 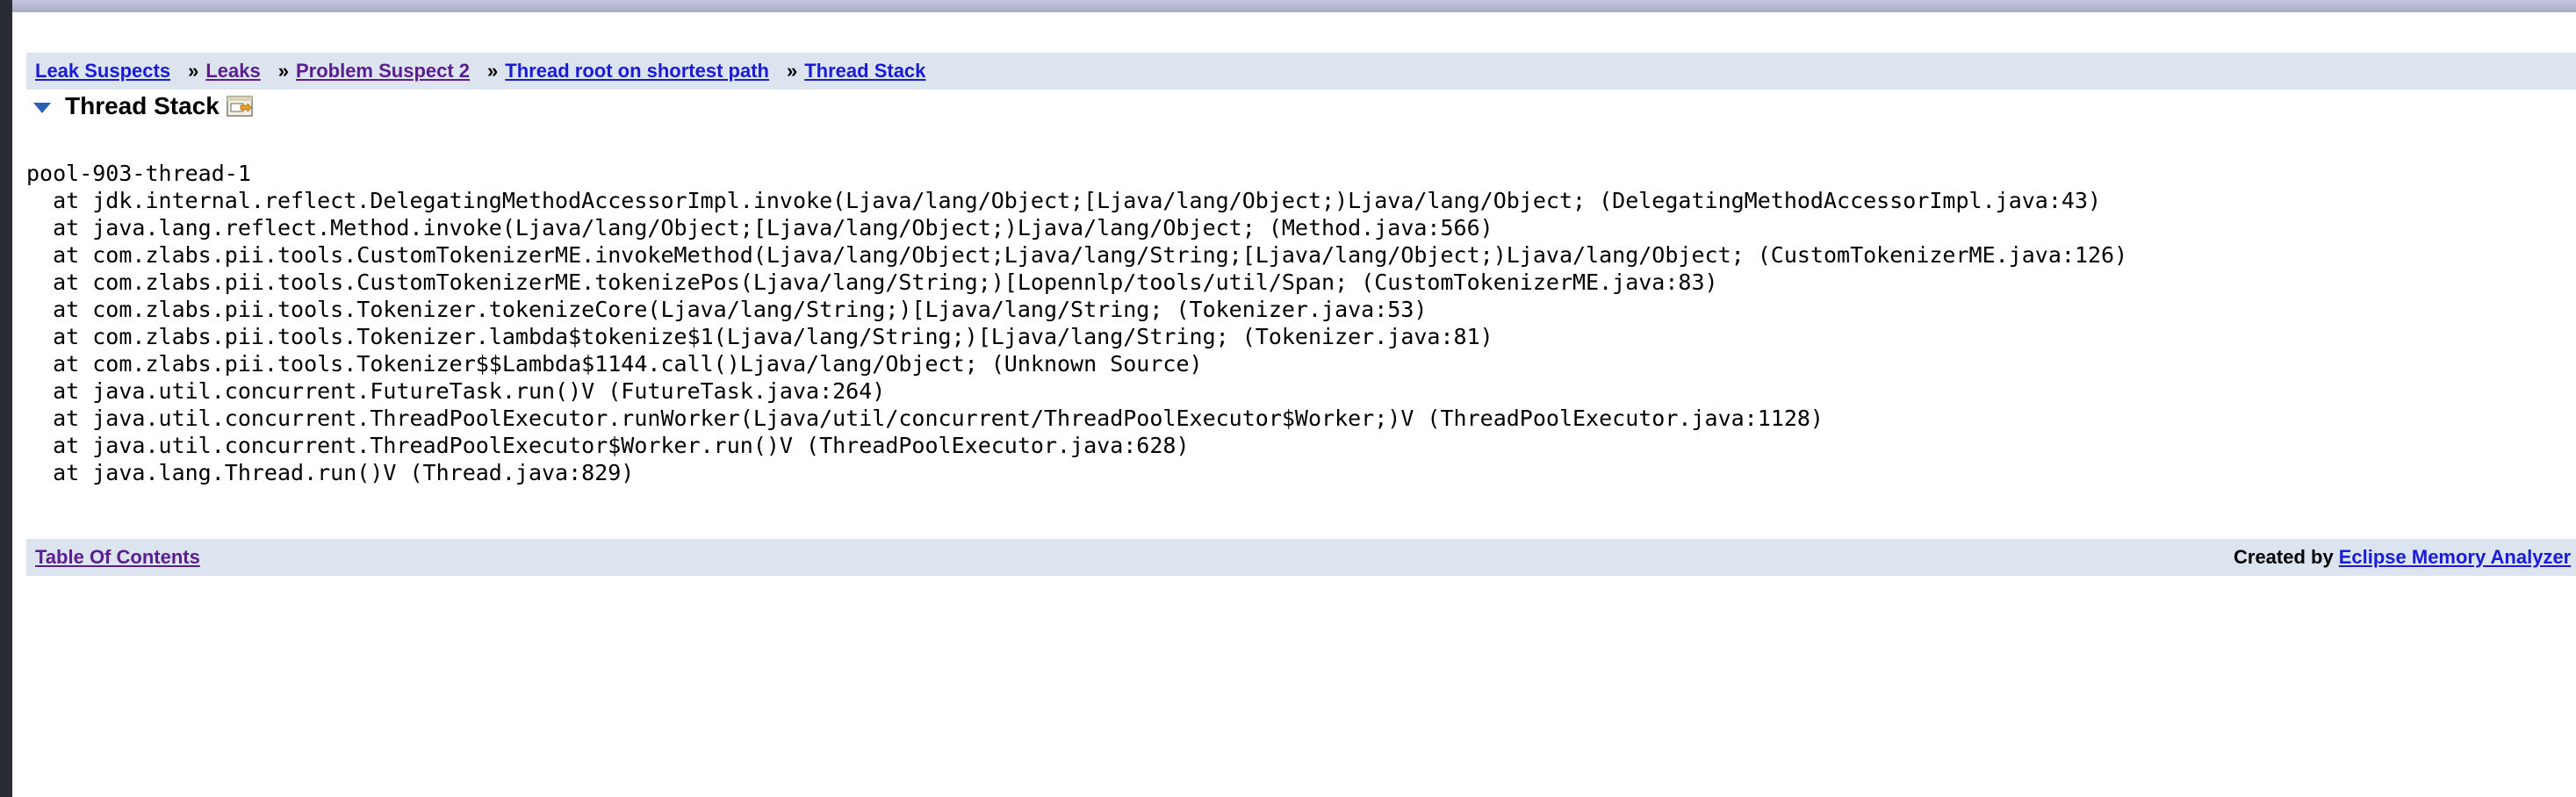 I want to click on rename-icon, so click(x=240, y=109).